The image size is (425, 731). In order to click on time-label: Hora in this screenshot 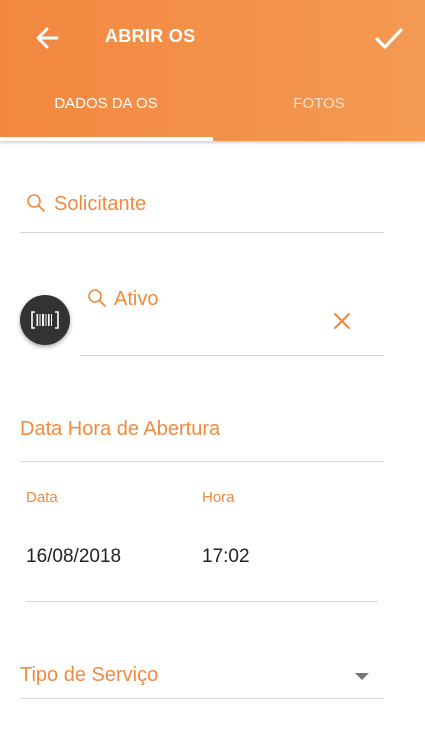, I will do `click(218, 497)`.